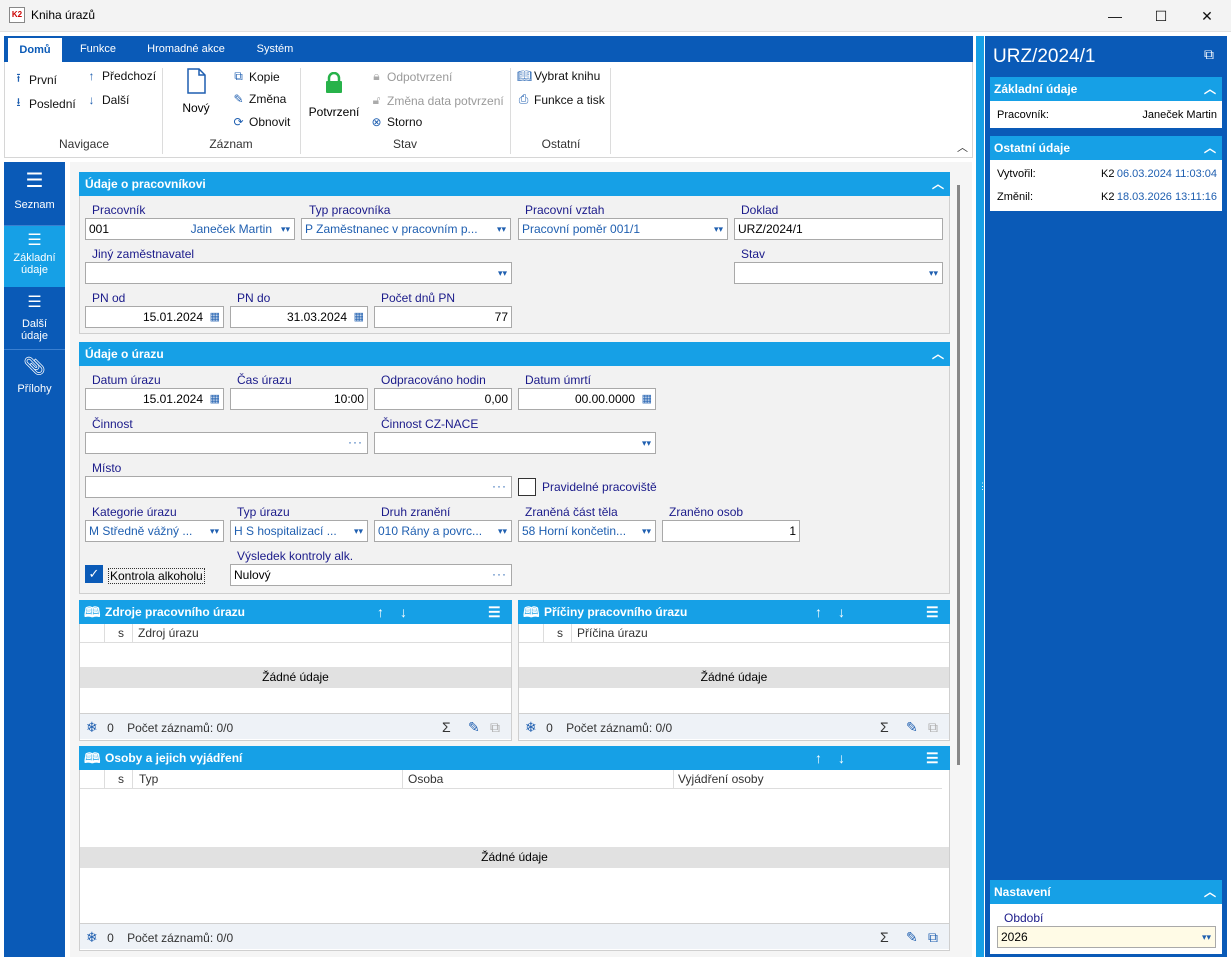 The image size is (1231, 962). What do you see at coordinates (515, 443) in the screenshot?
I see `cinnost-nace-field: ▾▾` at bounding box center [515, 443].